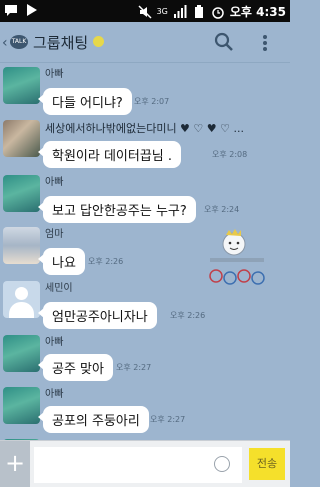  I want to click on mute-icon, so click(145, 11).